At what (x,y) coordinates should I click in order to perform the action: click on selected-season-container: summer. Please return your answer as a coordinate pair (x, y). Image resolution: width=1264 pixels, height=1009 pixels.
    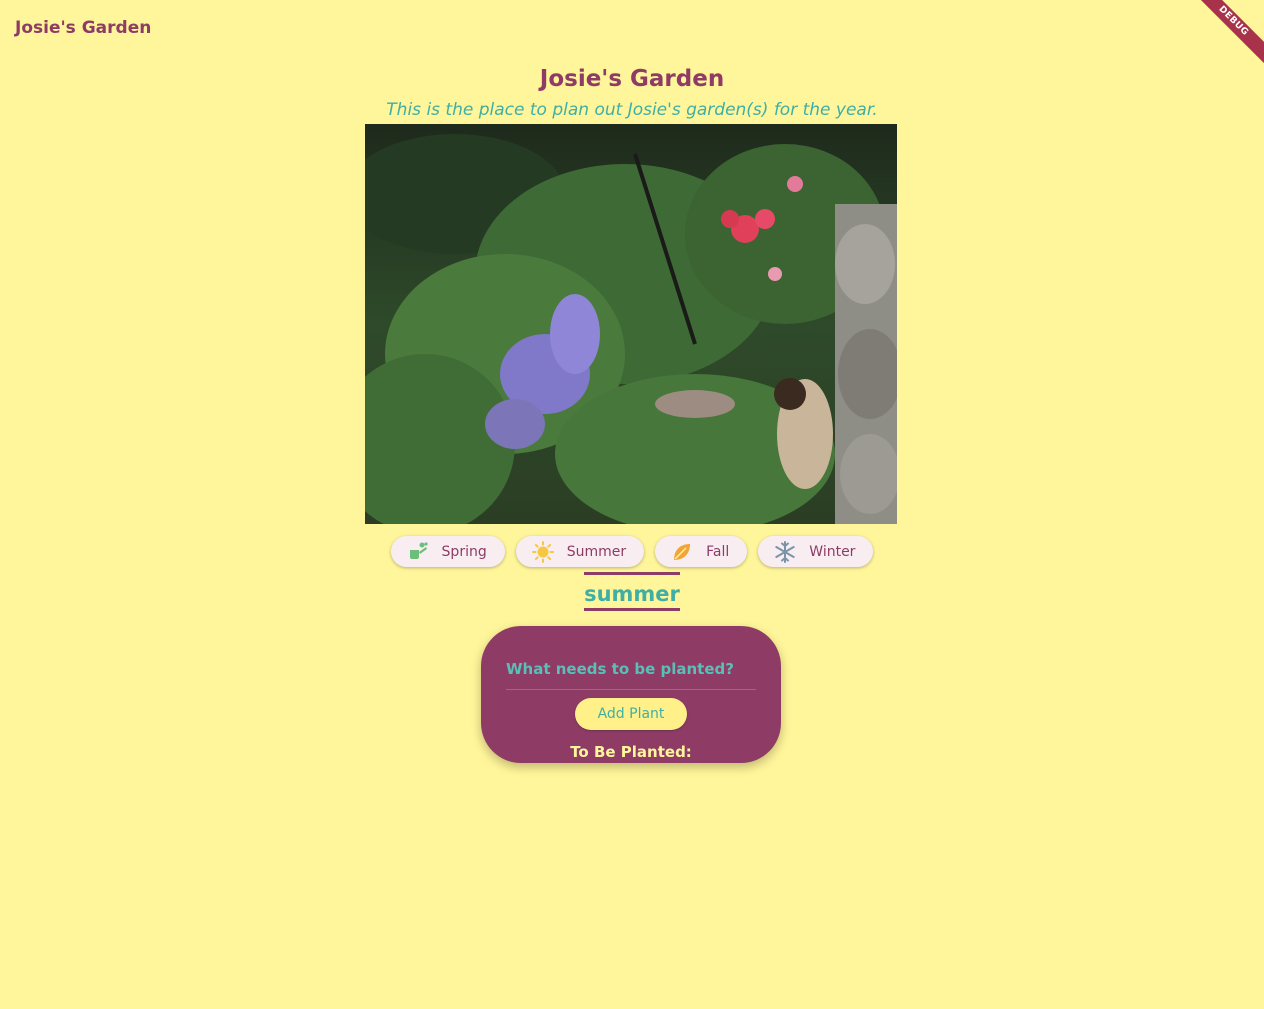
    Looking at the image, I should click on (632, 591).